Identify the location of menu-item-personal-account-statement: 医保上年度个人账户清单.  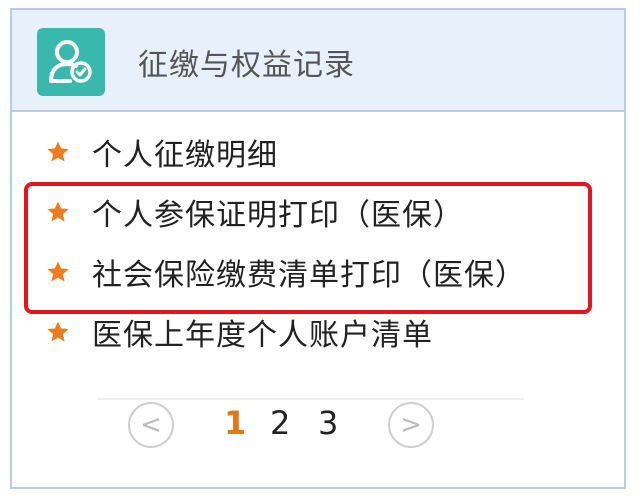
(239, 332).